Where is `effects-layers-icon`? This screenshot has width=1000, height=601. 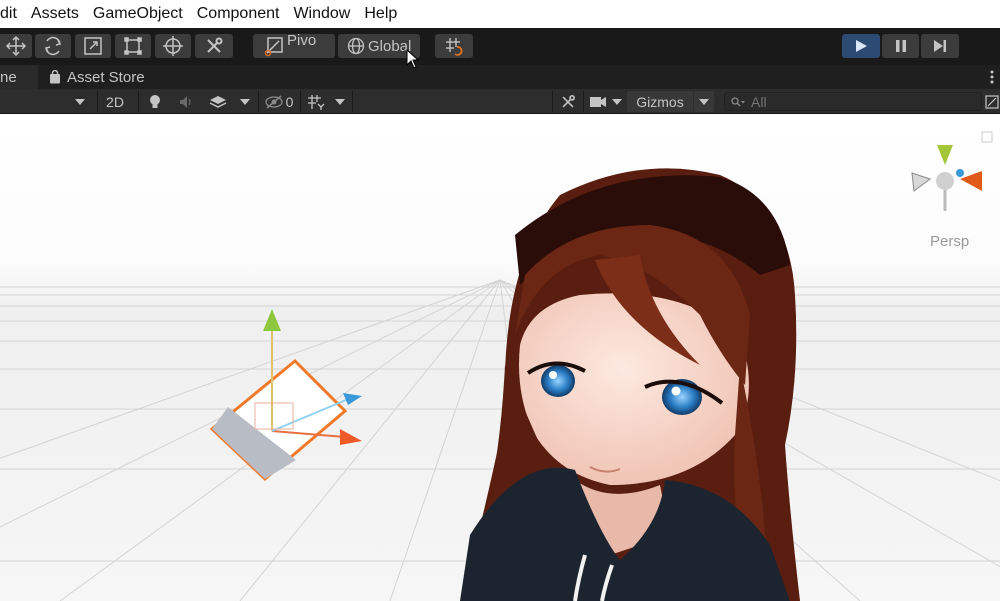 effects-layers-icon is located at coordinates (218, 101).